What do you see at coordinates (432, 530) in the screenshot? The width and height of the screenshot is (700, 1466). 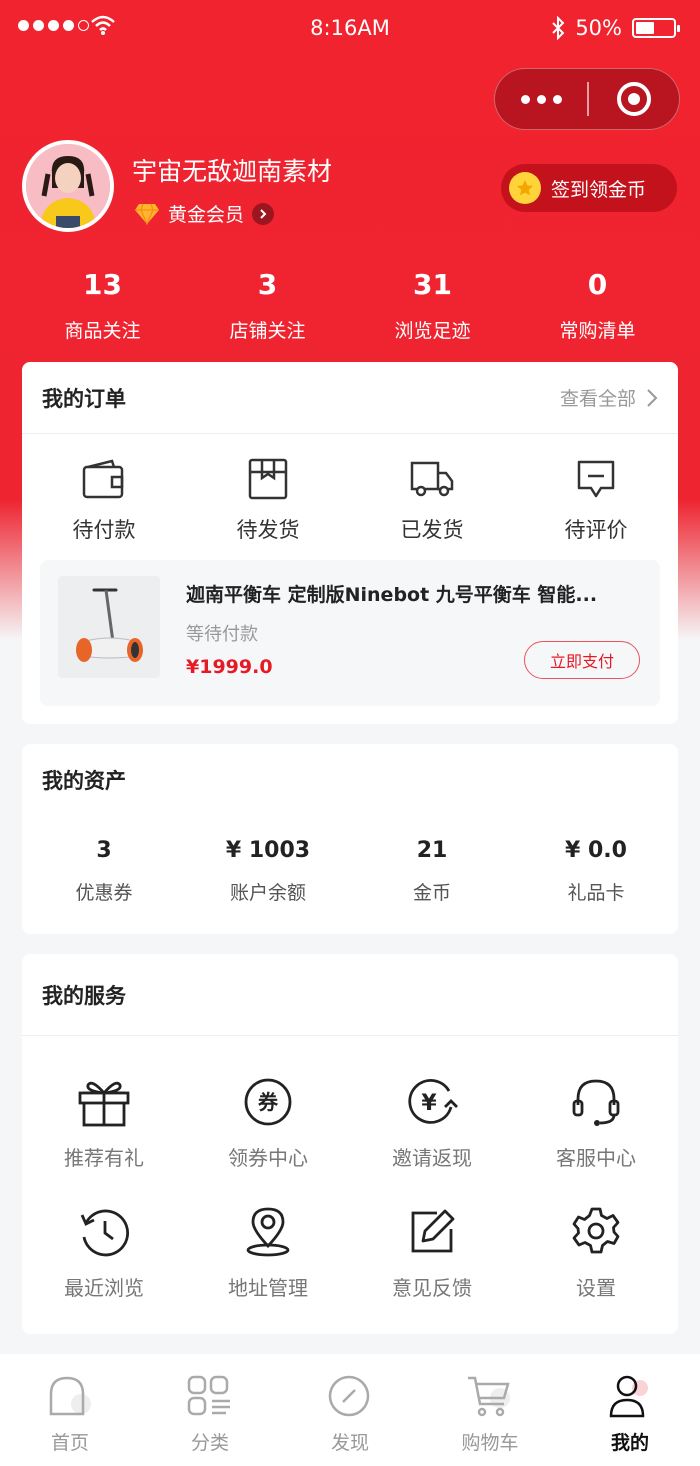 I see `order-status-label: 已发货` at bounding box center [432, 530].